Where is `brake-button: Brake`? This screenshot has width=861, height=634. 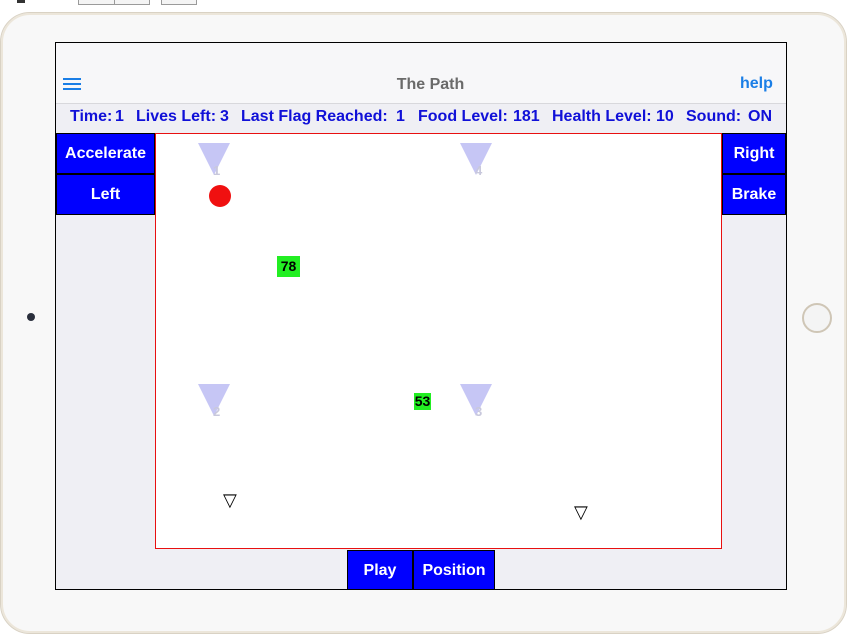 brake-button: Brake is located at coordinates (754, 194).